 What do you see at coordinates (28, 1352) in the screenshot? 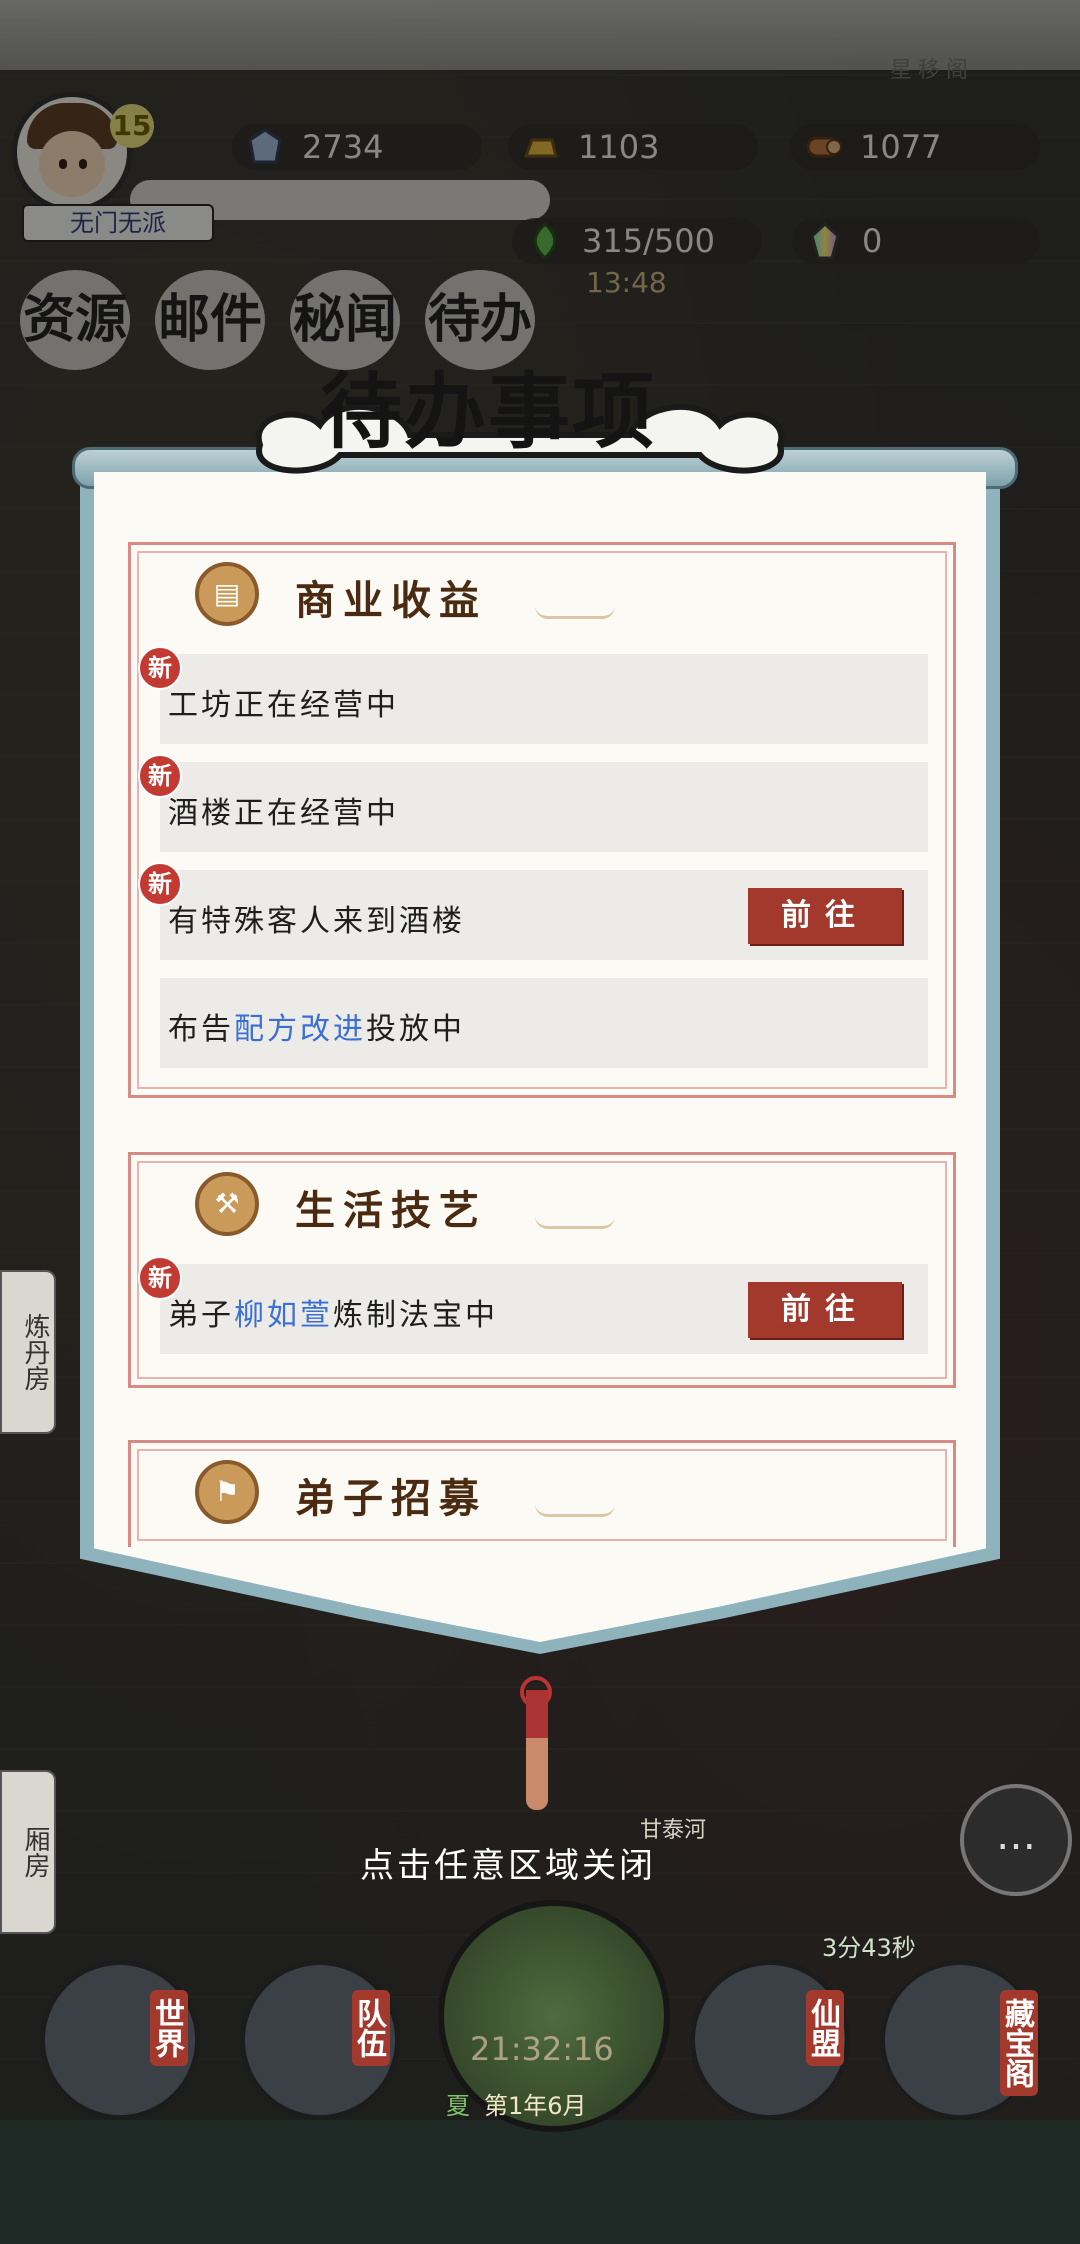
I see `building-alchemy-room: 炼丹房` at bounding box center [28, 1352].